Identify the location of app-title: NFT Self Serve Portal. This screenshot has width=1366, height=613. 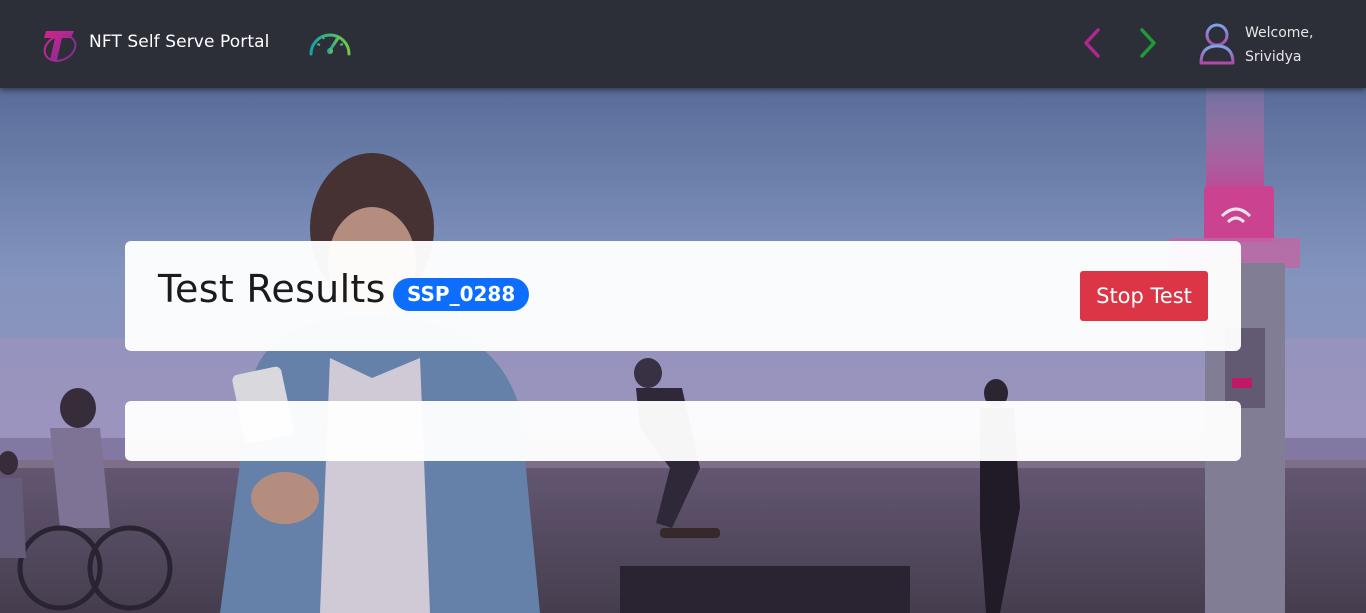
(179, 42).